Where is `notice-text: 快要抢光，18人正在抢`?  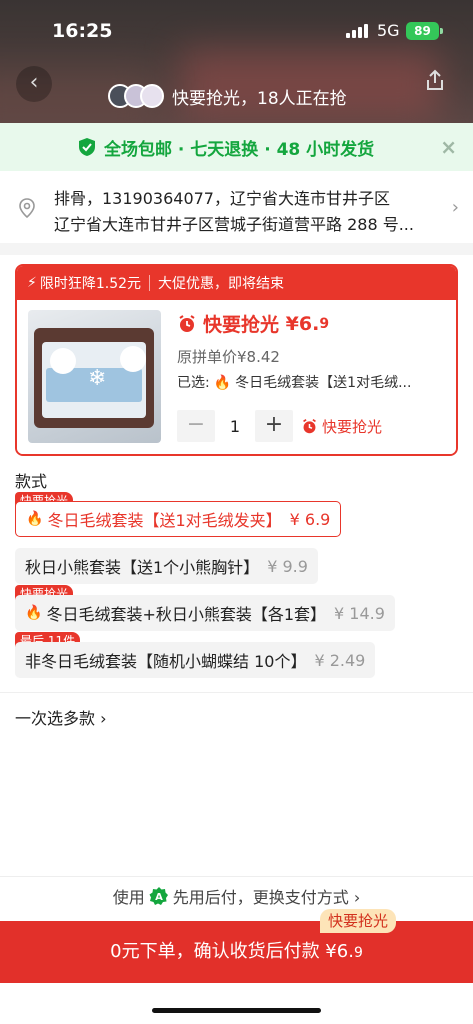 notice-text: 快要抢光，18人正在抢 is located at coordinates (259, 98).